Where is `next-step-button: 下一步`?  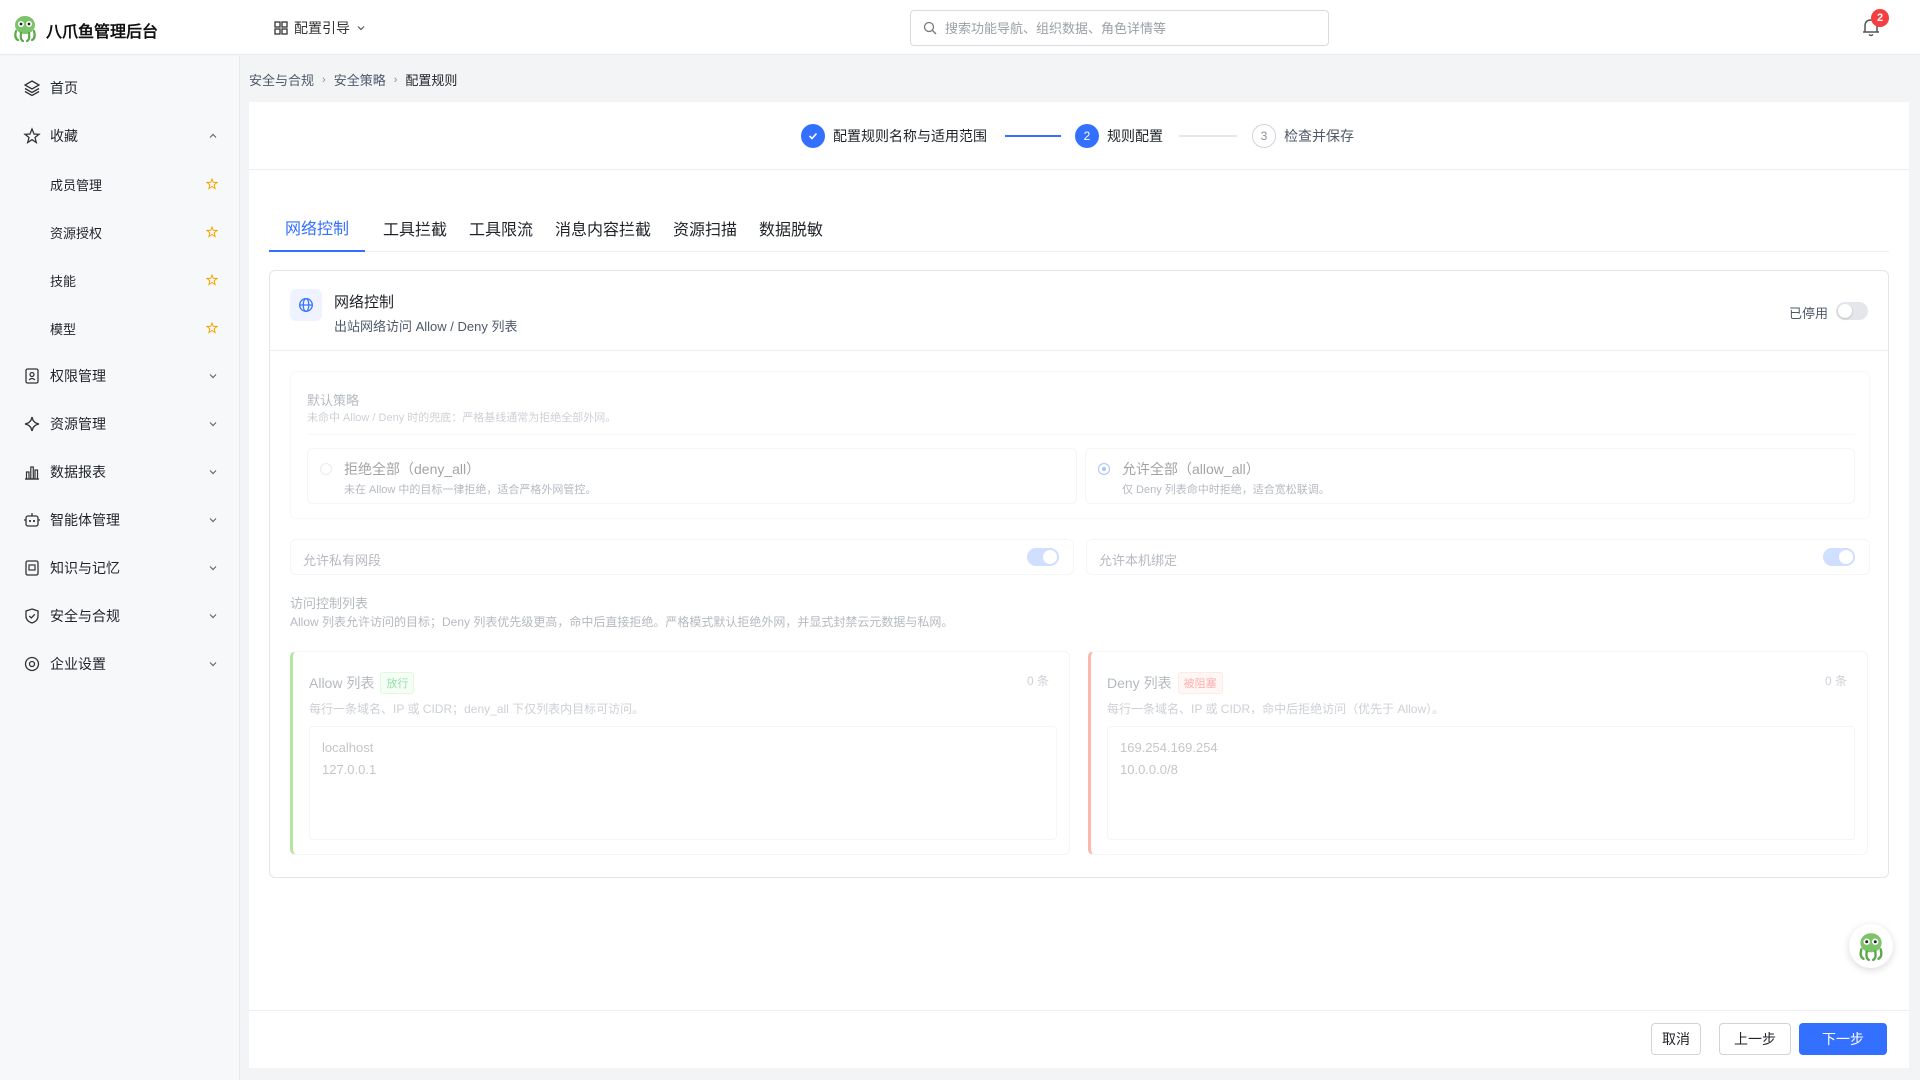
next-step-button: 下一步 is located at coordinates (1843, 1039).